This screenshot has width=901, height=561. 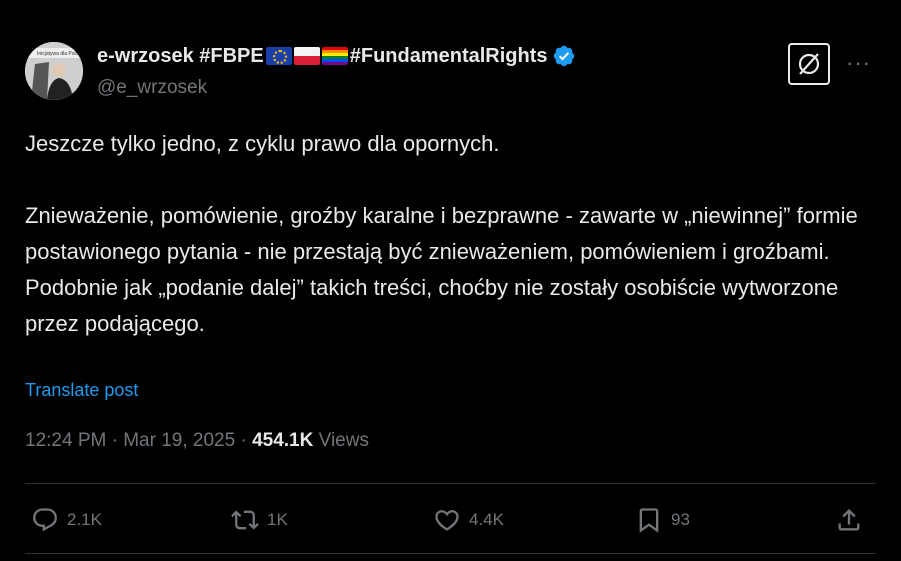 What do you see at coordinates (448, 55) in the screenshot?
I see `display-name-suffix: #FundamentalRights` at bounding box center [448, 55].